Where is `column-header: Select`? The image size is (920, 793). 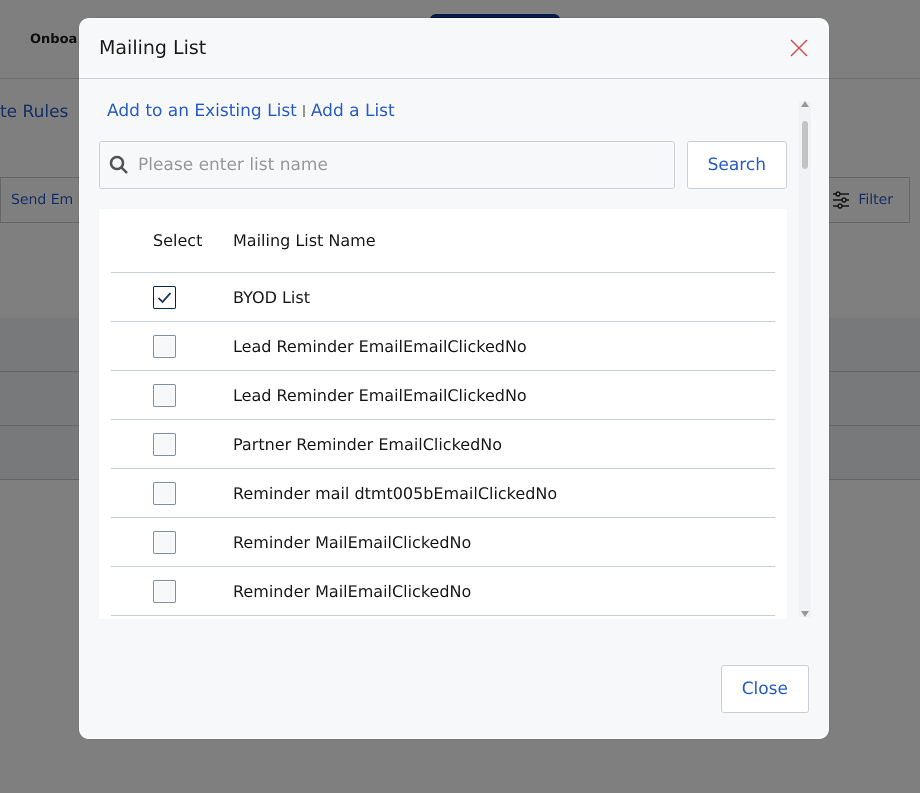
column-header: Select is located at coordinates (178, 240).